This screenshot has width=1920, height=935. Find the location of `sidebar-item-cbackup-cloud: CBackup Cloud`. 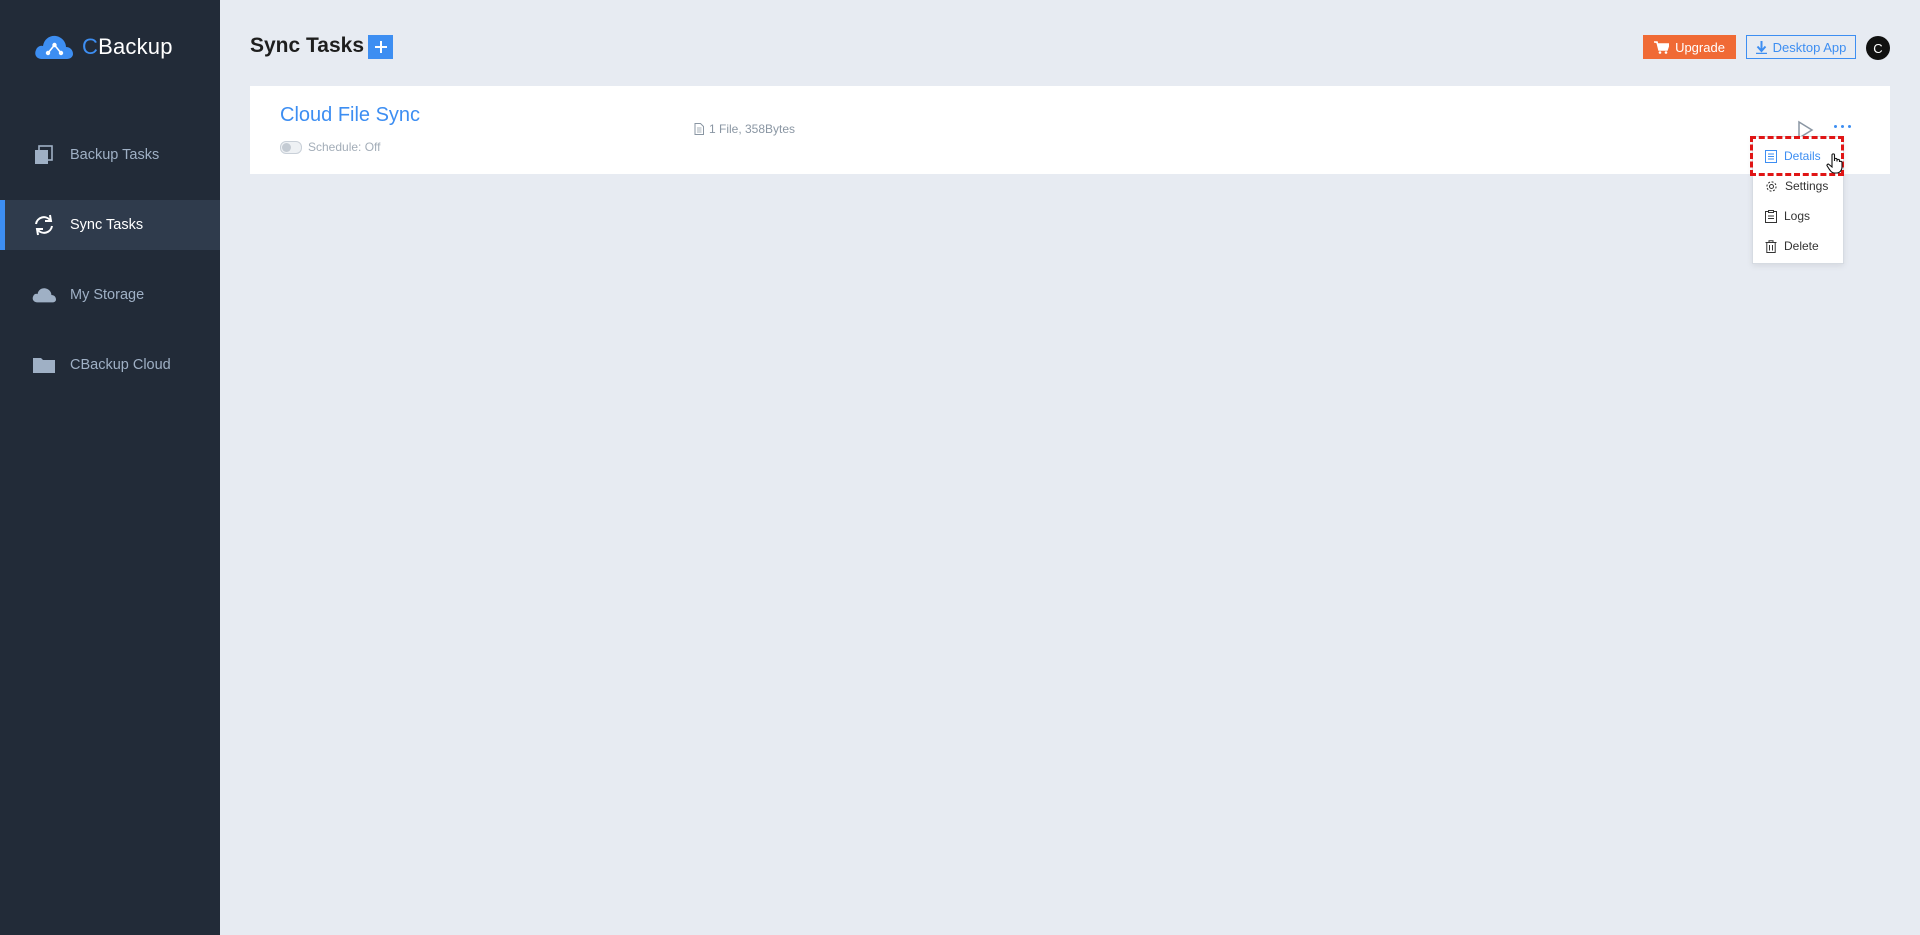

sidebar-item-cbackup-cloud: CBackup Cloud is located at coordinates (110, 365).